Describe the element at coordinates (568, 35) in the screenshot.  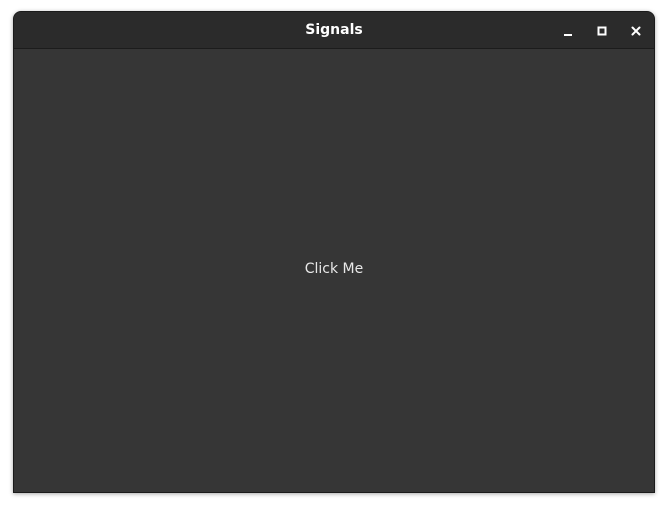
I see `minimize-icon` at that location.